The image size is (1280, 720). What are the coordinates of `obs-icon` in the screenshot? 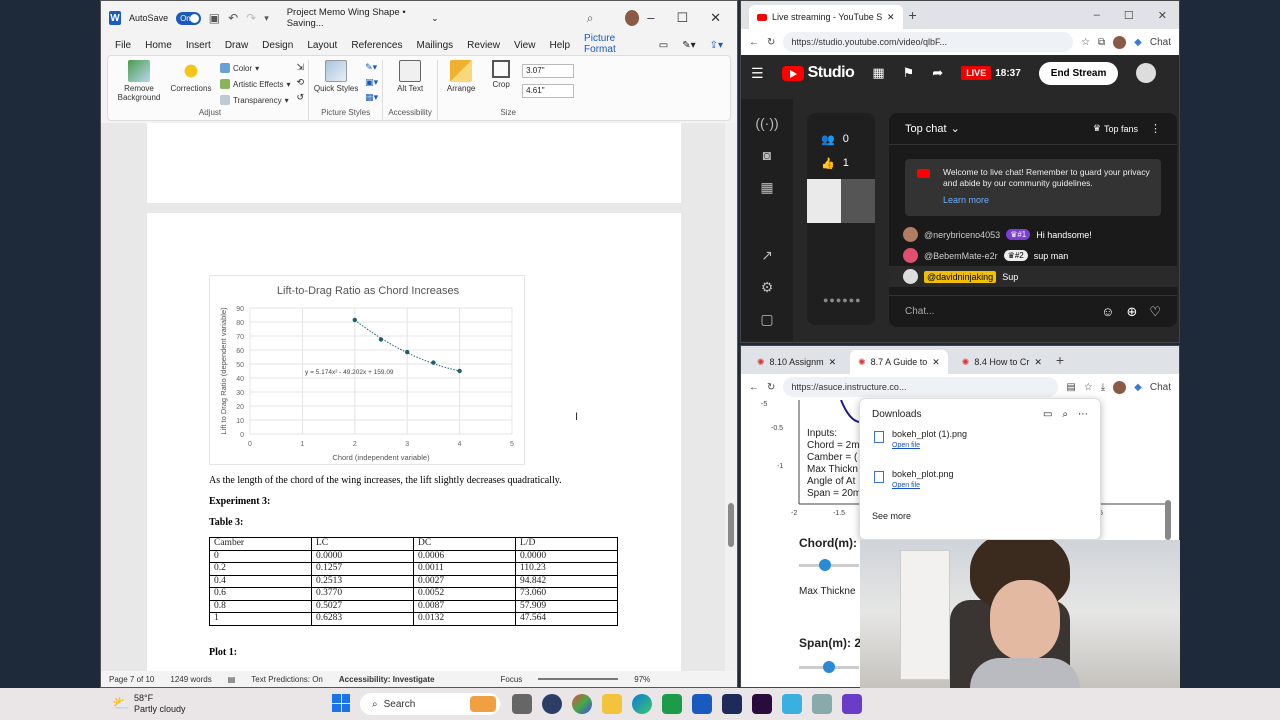 It's located at (552, 704).